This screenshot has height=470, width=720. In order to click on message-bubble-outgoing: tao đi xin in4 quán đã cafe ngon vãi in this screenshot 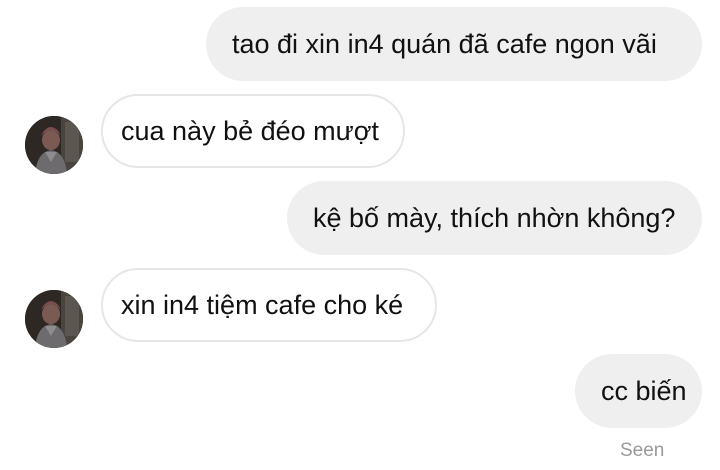, I will do `click(454, 44)`.